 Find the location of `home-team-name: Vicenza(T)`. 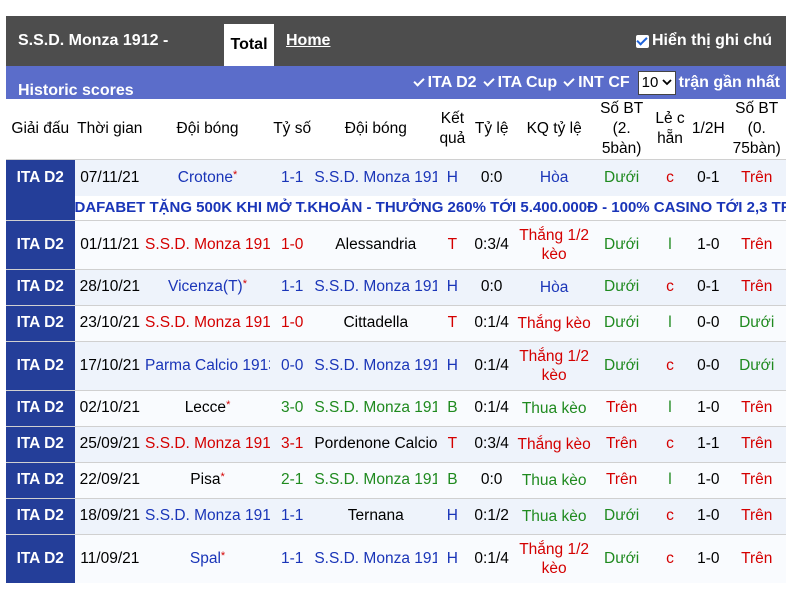

home-team-name: Vicenza(T) is located at coordinates (205, 286).